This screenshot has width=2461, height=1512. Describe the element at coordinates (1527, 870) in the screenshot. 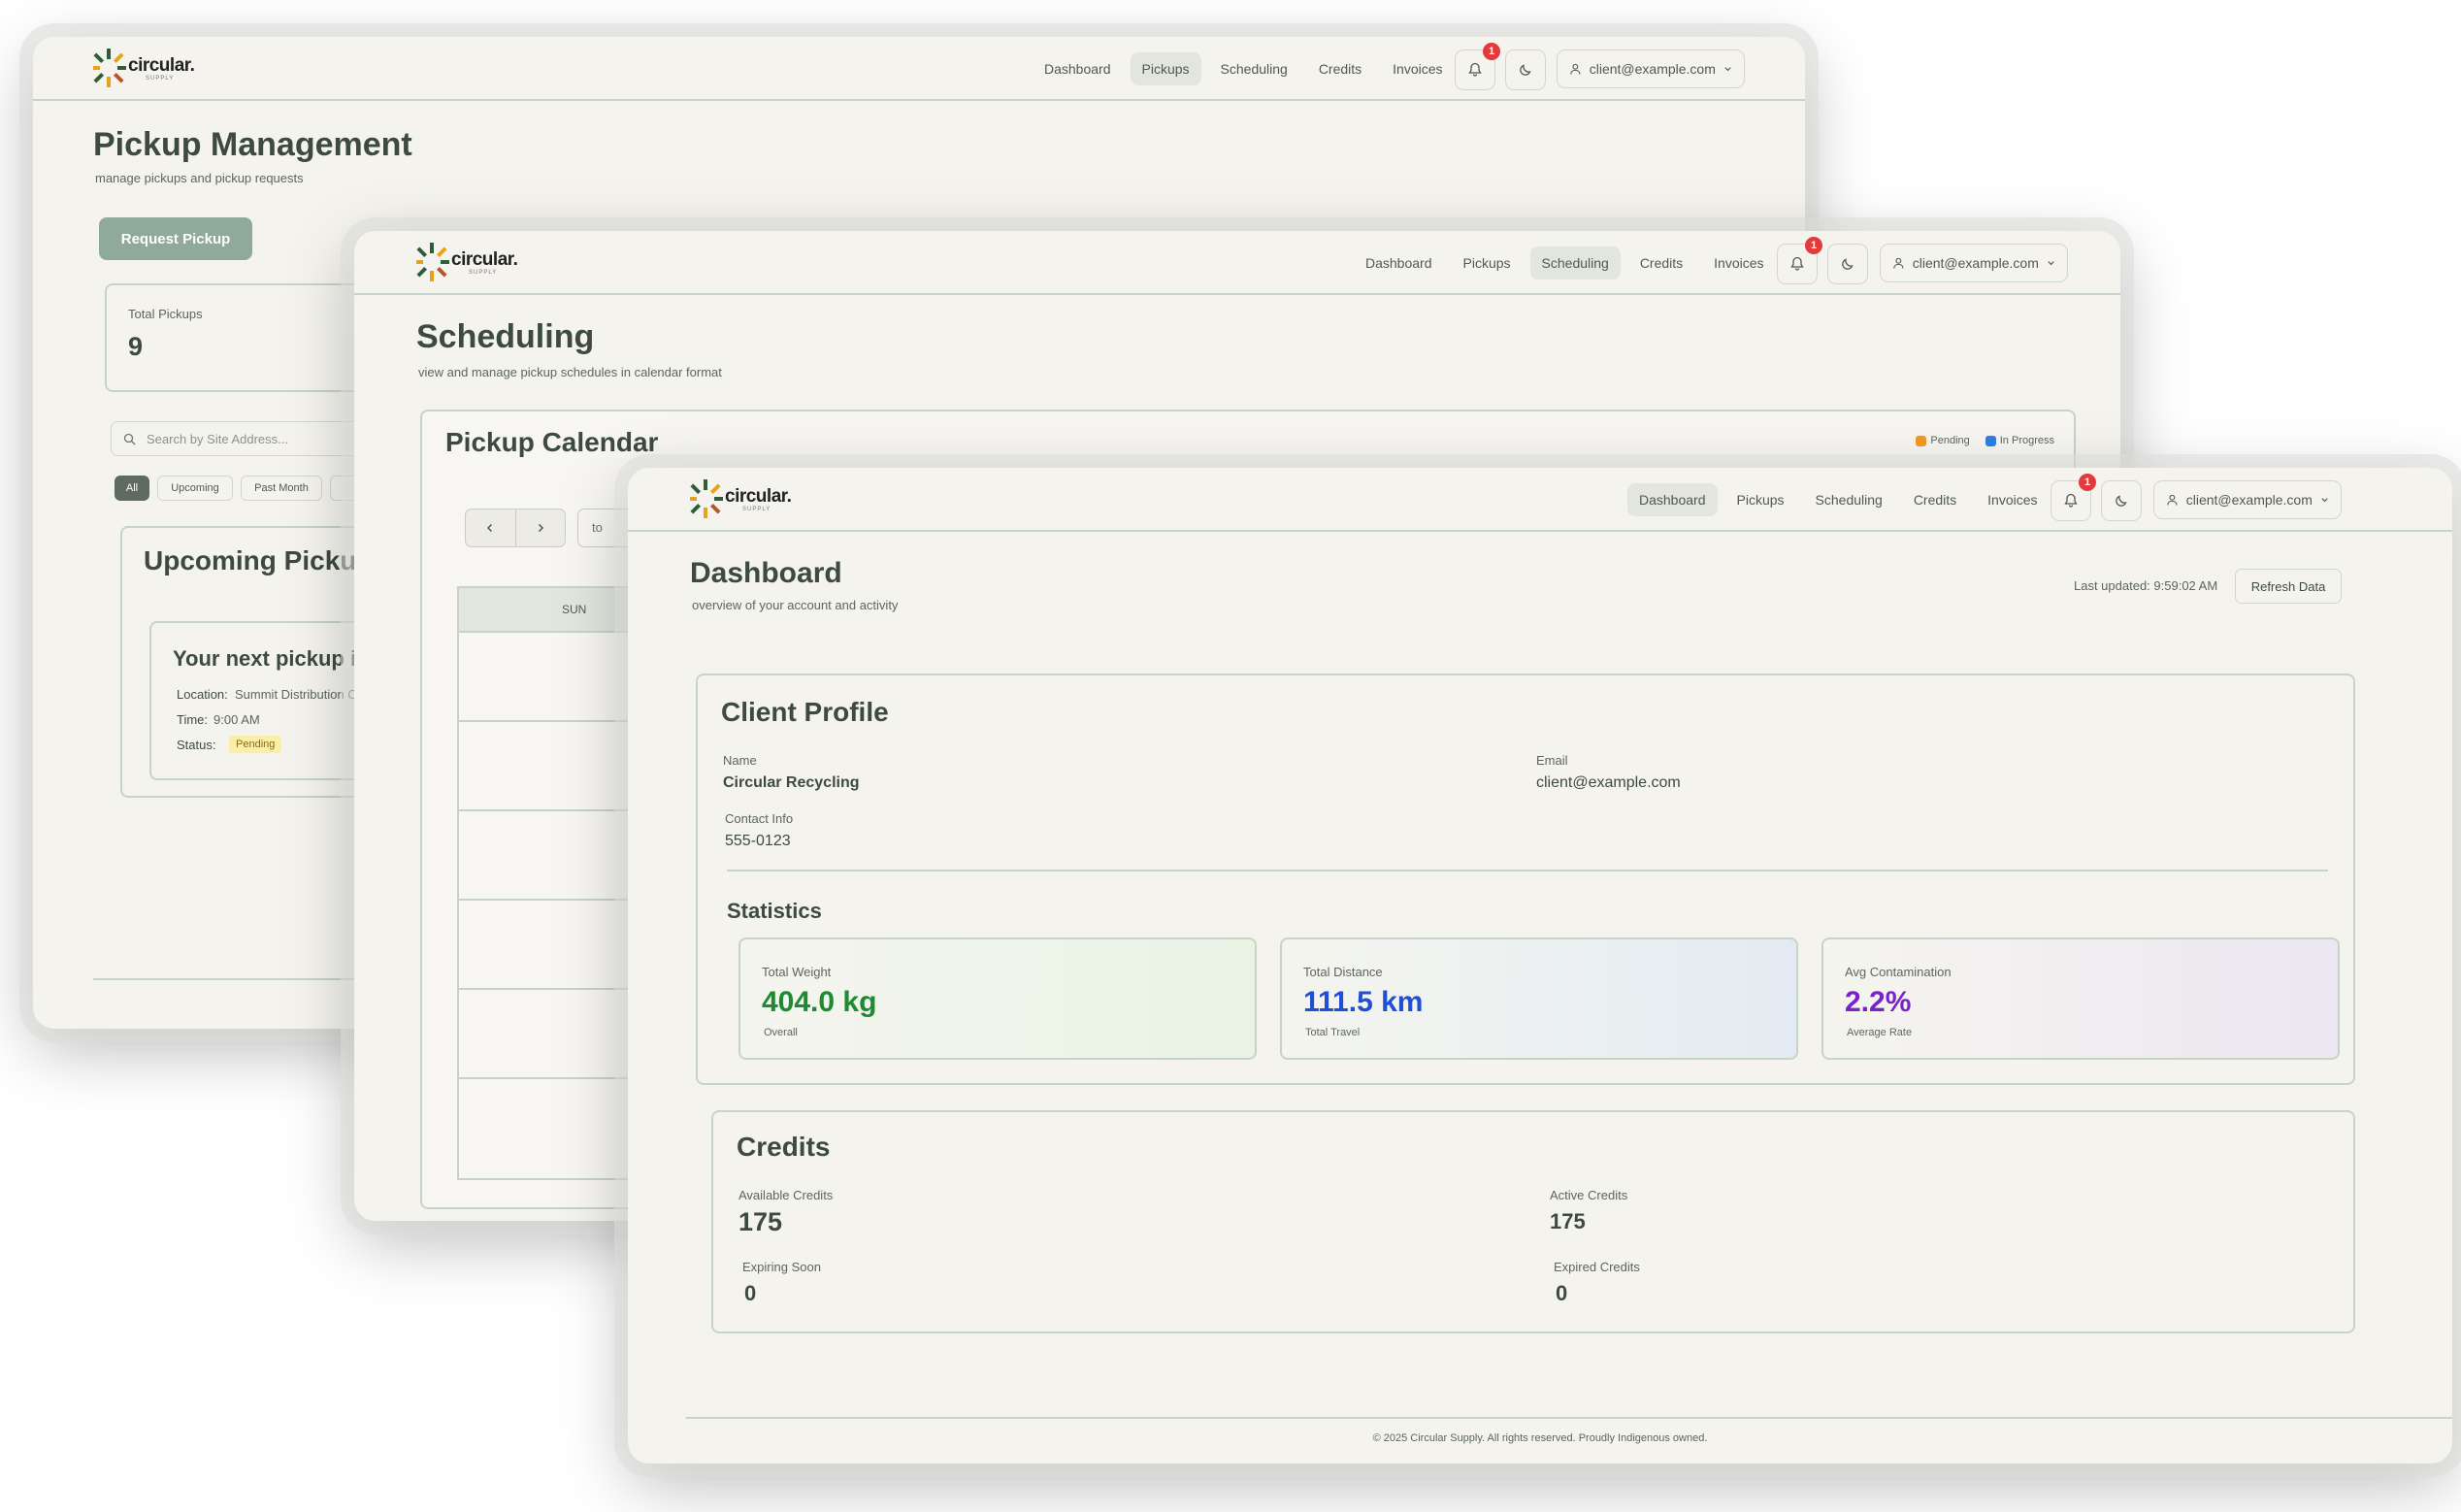

I see `profile-divider` at that location.